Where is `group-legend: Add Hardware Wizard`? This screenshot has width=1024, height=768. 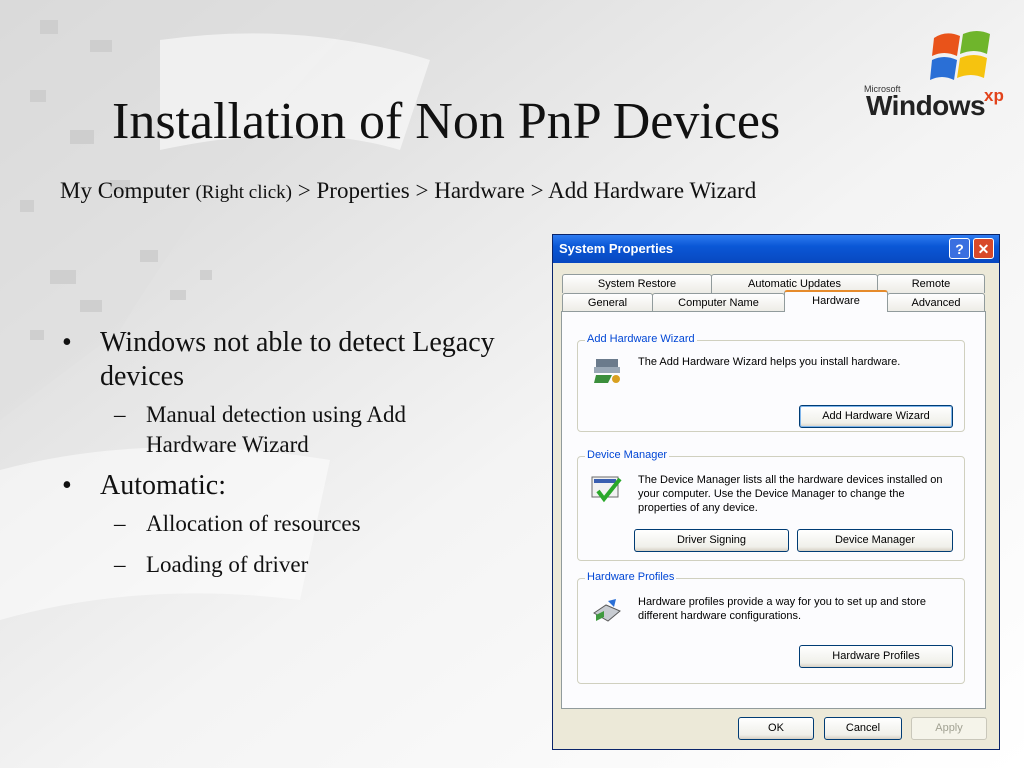
group-legend: Add Hardware Wizard is located at coordinates (641, 339).